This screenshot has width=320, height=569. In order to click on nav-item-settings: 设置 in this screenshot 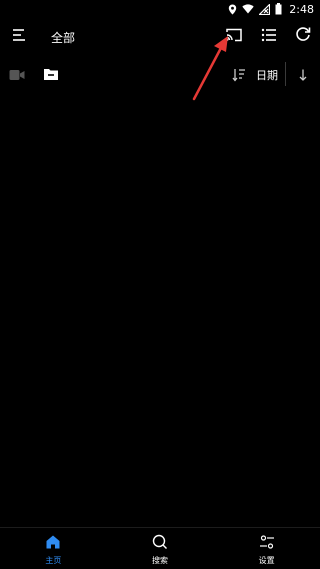, I will do `click(266, 548)`.